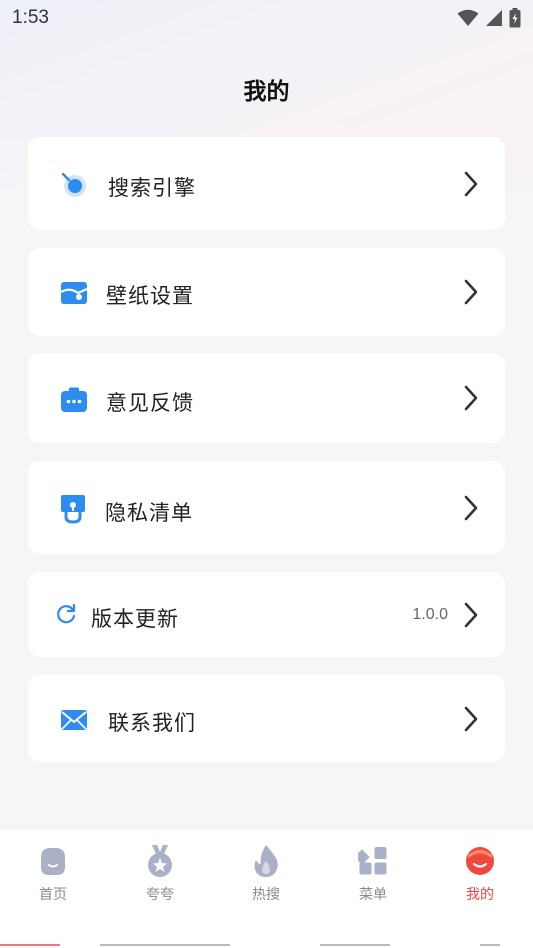 The height and width of the screenshot is (948, 533). What do you see at coordinates (373, 861) in the screenshot?
I see `grid-menu-icon` at bounding box center [373, 861].